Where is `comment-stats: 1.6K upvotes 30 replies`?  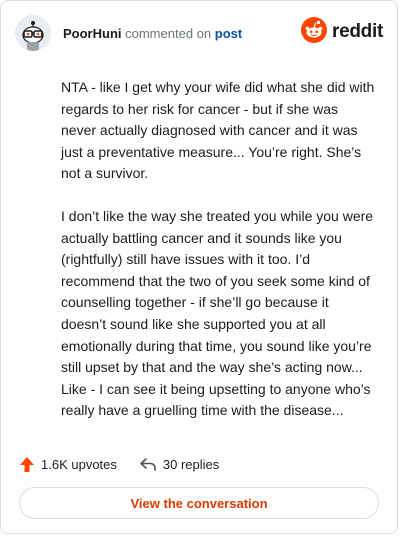
comment-stats: 1.6K upvotes 30 replies is located at coordinates (130, 464).